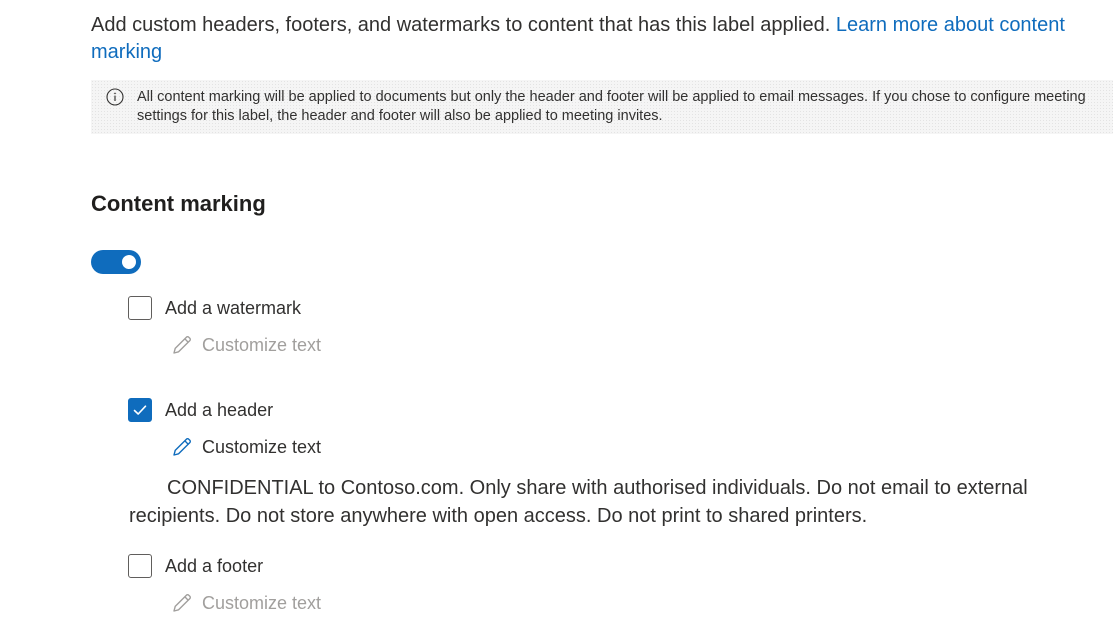  What do you see at coordinates (129, 262) in the screenshot?
I see `toggle-knob` at bounding box center [129, 262].